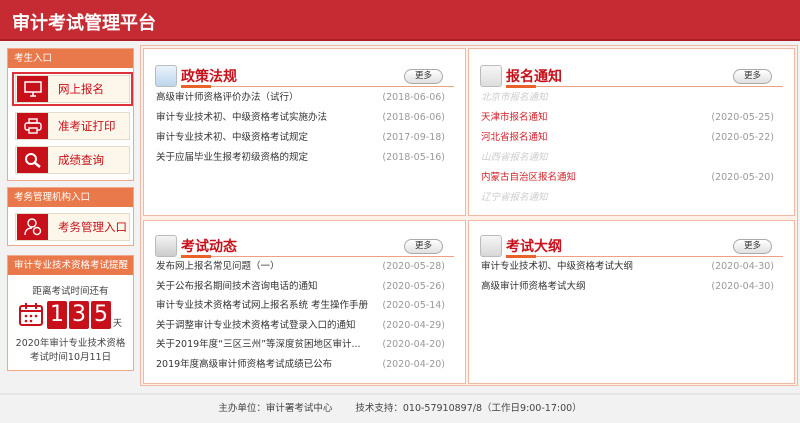 Image resolution: width=800 pixels, height=423 pixels. What do you see at coordinates (514, 158) in the screenshot?
I see `item-title: 山西省报名通知` at bounding box center [514, 158].